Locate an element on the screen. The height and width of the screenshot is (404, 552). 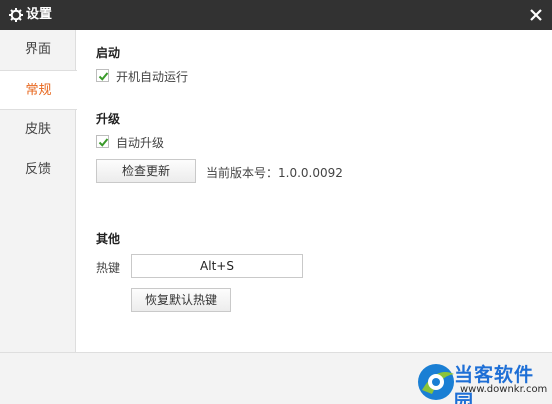
autorun-label: 开机自动运行 is located at coordinates (152, 77).